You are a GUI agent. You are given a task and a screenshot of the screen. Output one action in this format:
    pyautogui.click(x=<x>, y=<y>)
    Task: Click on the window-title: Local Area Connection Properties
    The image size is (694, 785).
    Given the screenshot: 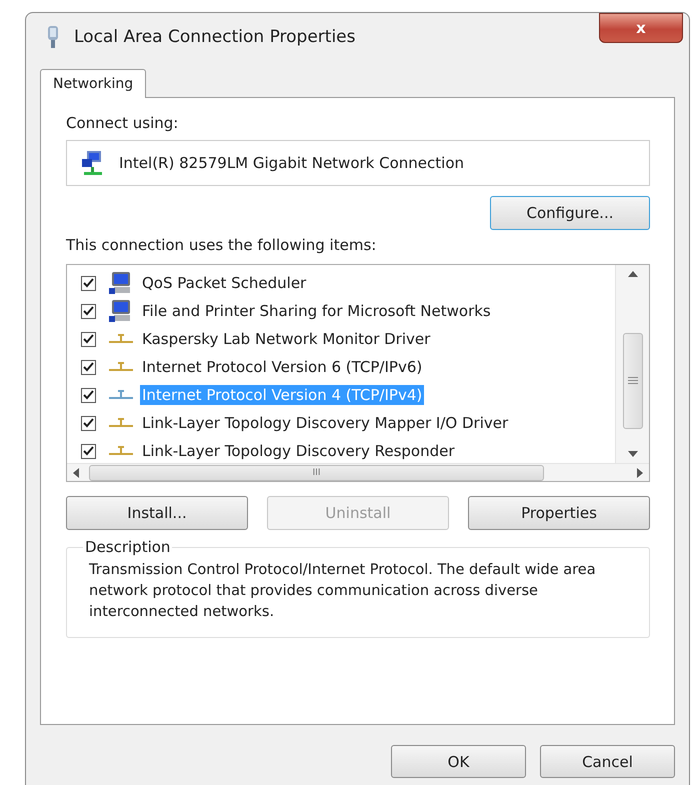 What is the action you would take?
    pyautogui.click(x=215, y=37)
    